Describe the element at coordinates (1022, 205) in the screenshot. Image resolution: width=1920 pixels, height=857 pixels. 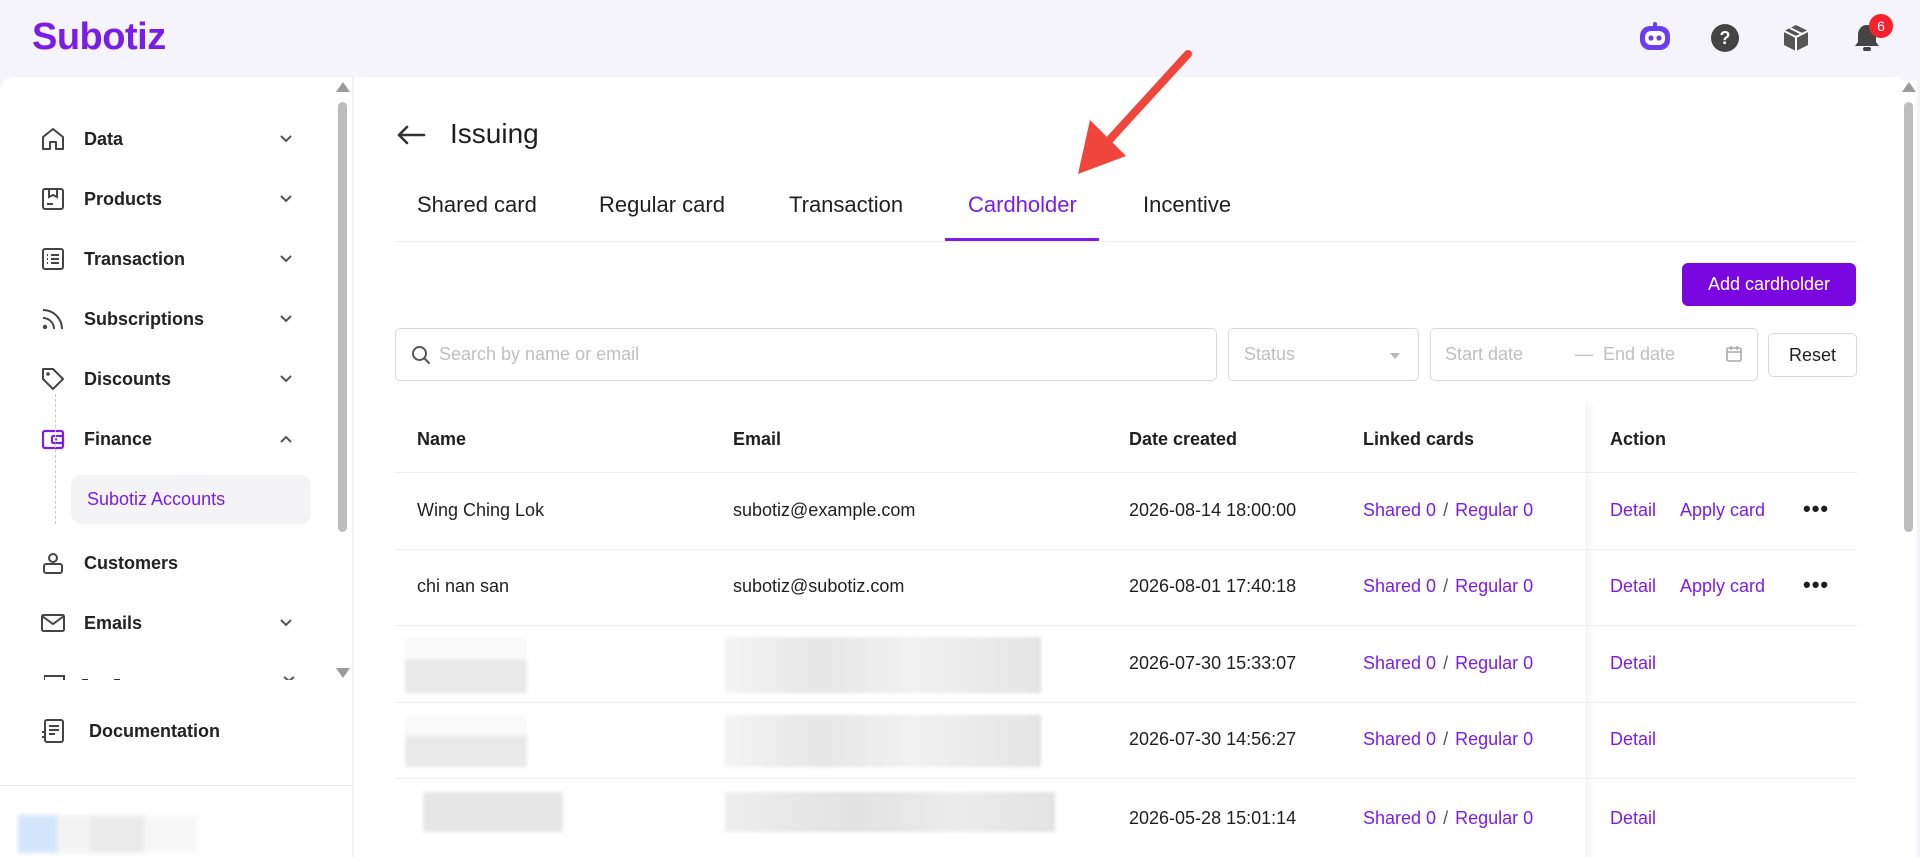
I see `tab-cardholder: Cardholder` at that location.